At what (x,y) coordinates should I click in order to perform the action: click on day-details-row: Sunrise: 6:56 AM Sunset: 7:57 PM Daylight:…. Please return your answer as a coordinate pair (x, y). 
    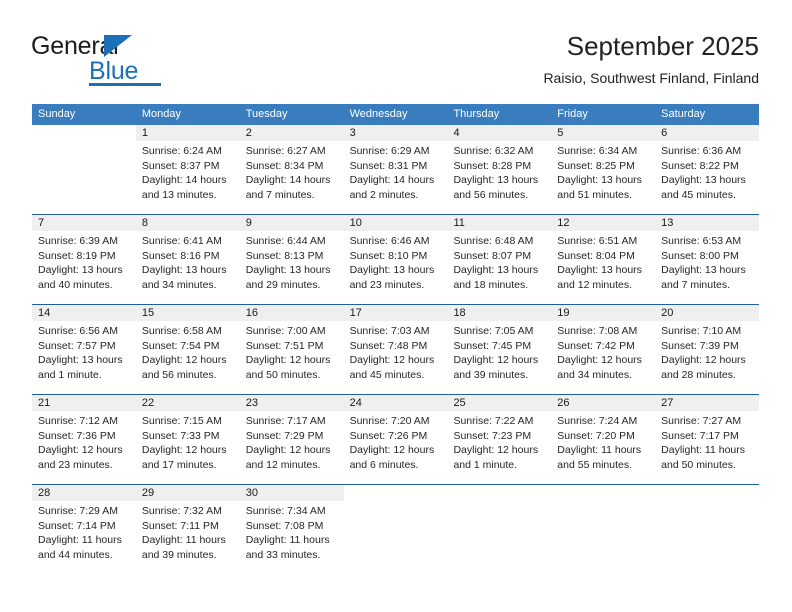
    Looking at the image, I should click on (395, 357).